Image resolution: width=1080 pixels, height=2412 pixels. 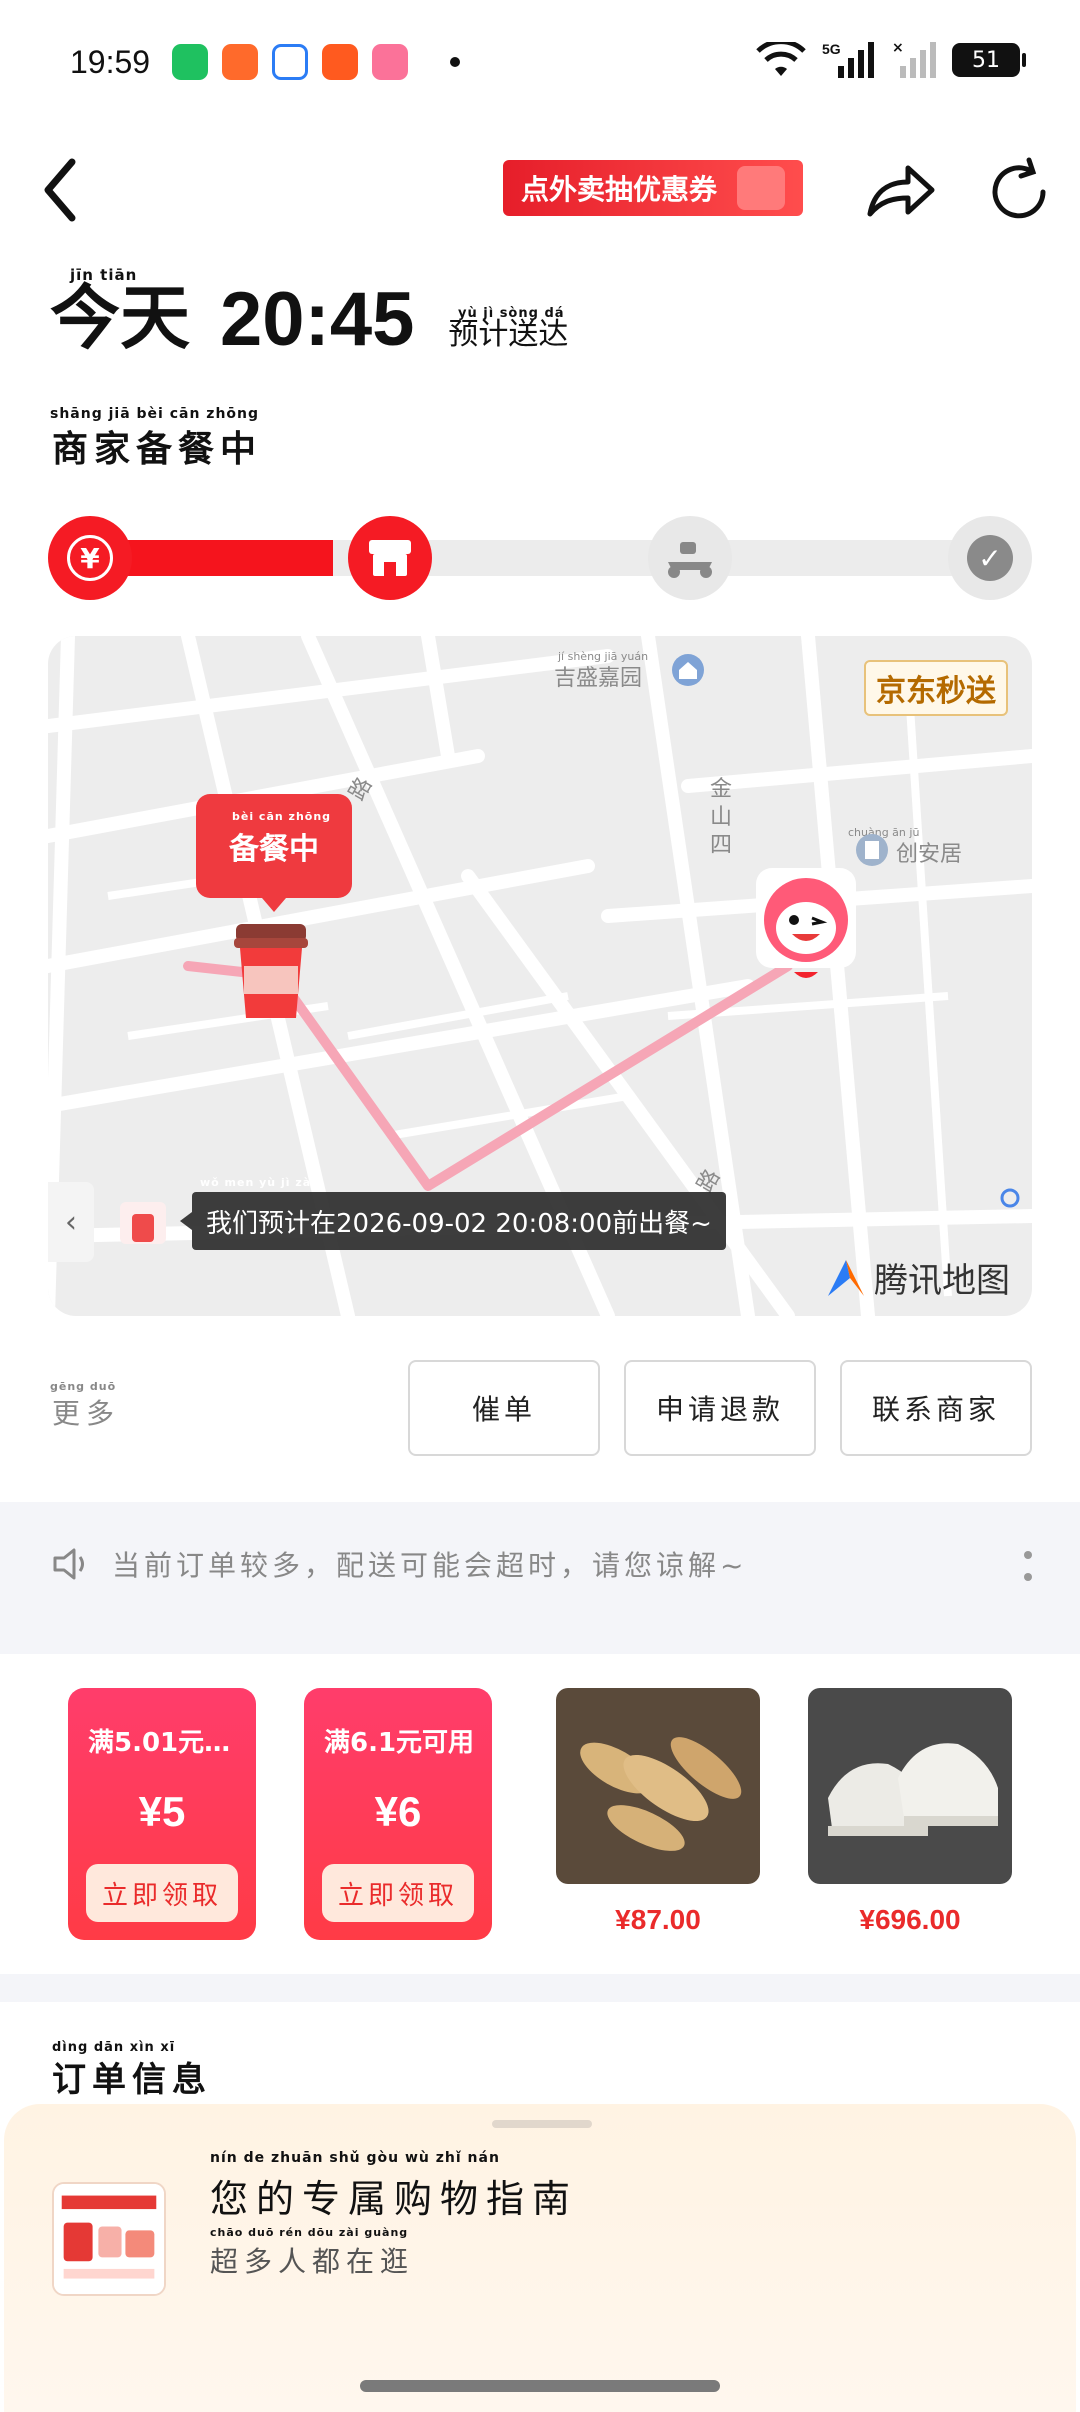 What do you see at coordinates (290, 62) in the screenshot?
I see `cloud-icon` at bounding box center [290, 62].